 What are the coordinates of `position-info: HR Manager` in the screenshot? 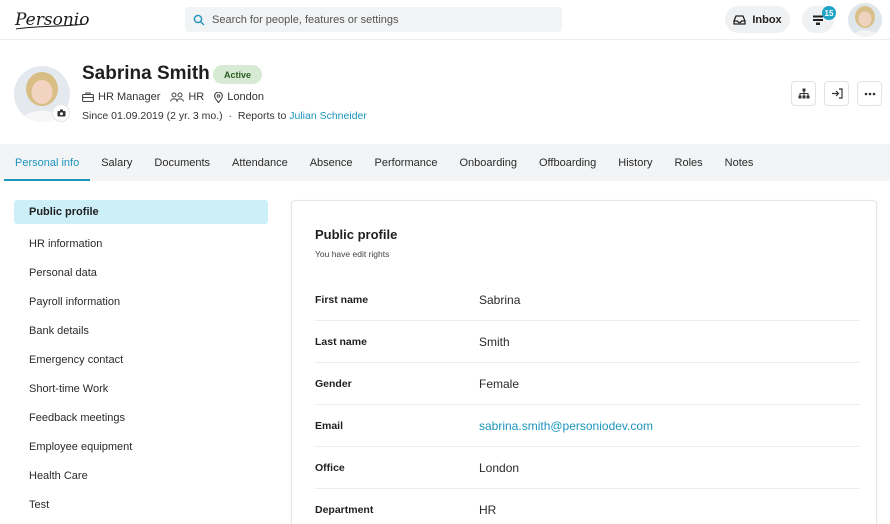 It's located at (121, 97).